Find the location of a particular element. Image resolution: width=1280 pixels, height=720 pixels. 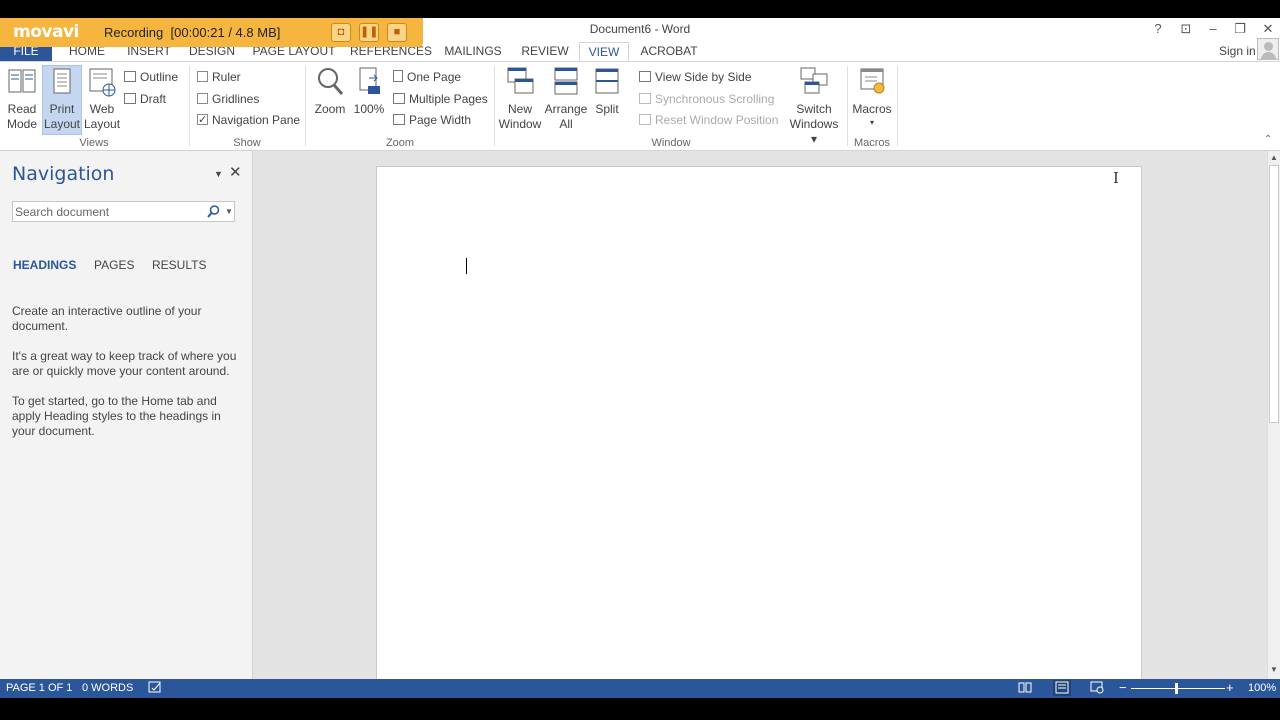

zoom-level: 100% is located at coordinates (1262, 688).